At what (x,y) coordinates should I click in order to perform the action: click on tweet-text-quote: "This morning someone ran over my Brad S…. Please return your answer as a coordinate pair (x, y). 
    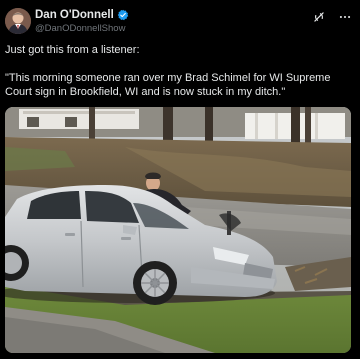
    Looking at the image, I should click on (168, 85).